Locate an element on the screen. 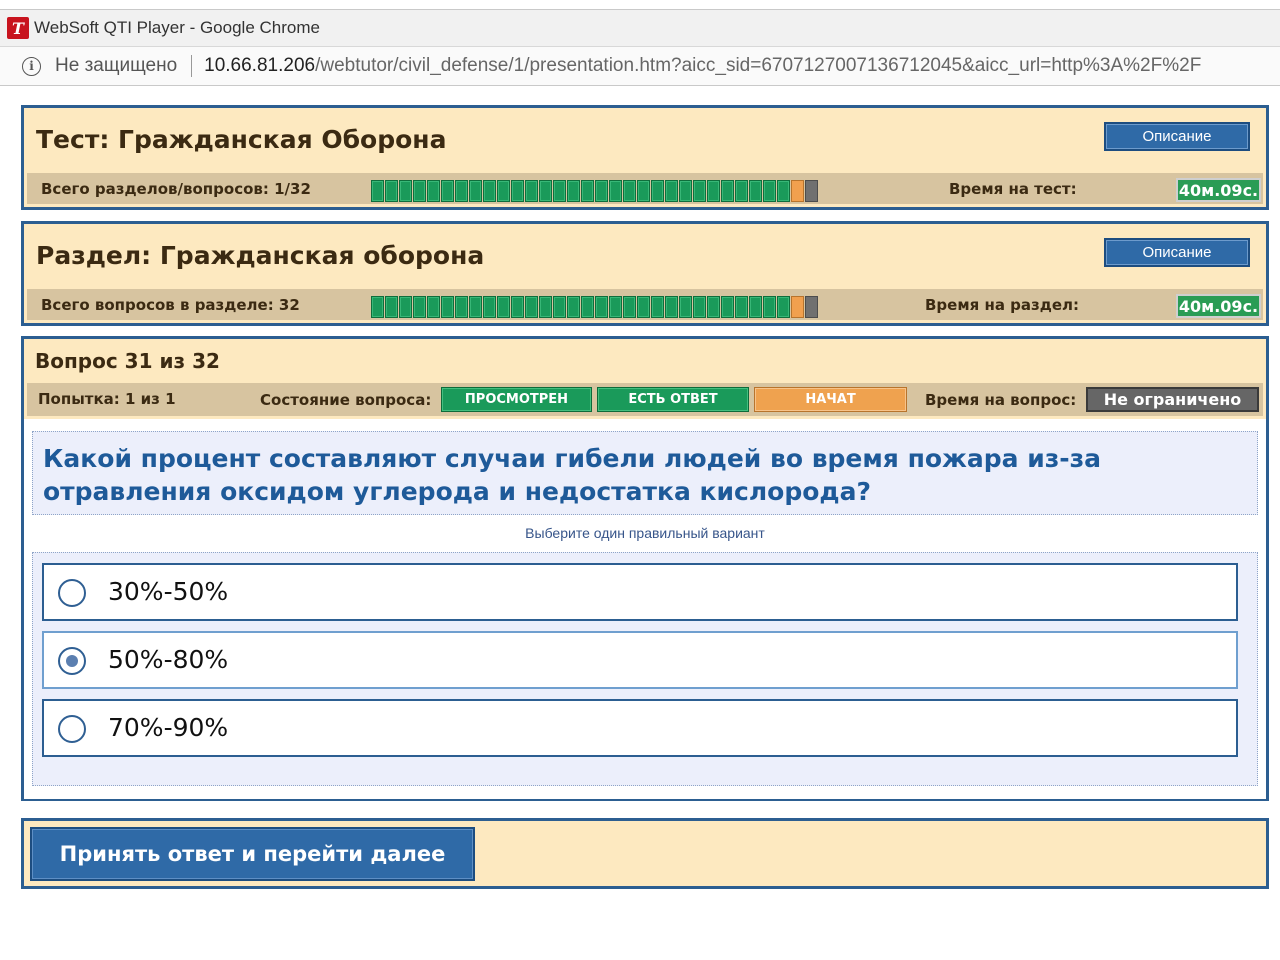 The height and width of the screenshot is (960, 1280). status-started-badge: НАЧАТ is located at coordinates (830, 399).